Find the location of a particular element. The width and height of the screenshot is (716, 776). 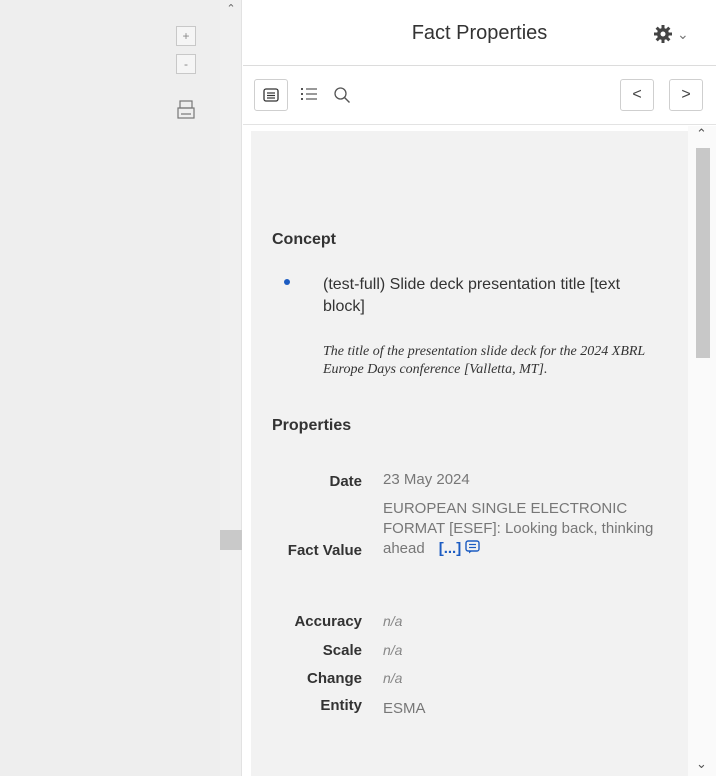

chevron-left-icon: < is located at coordinates (637, 94).